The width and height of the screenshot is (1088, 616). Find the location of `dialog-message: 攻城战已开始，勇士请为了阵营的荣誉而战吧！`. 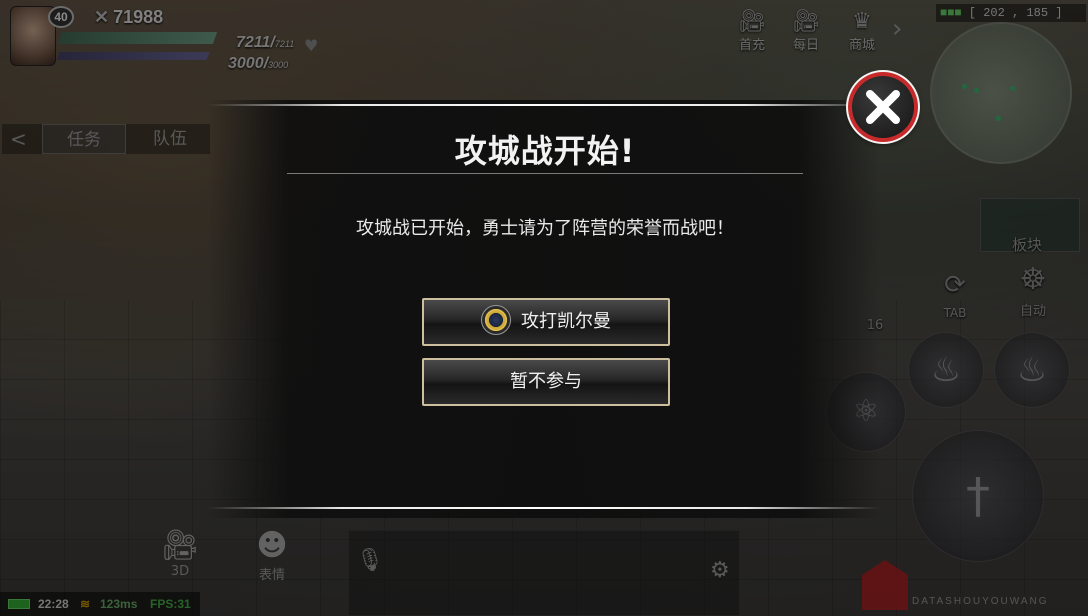

dialog-message: 攻城战已开始，勇士请为了阵营的荣誉而战吧！ is located at coordinates (545, 228).